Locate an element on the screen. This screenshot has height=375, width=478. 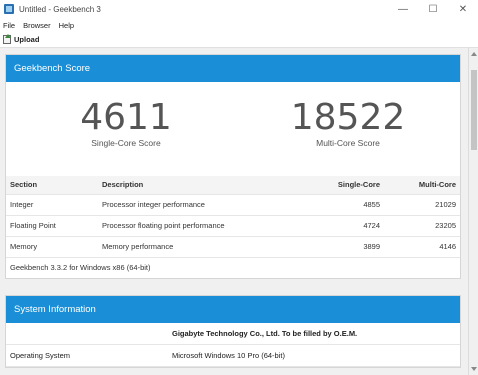
single-core-score-label: Single-Core Score is located at coordinates (126, 143).